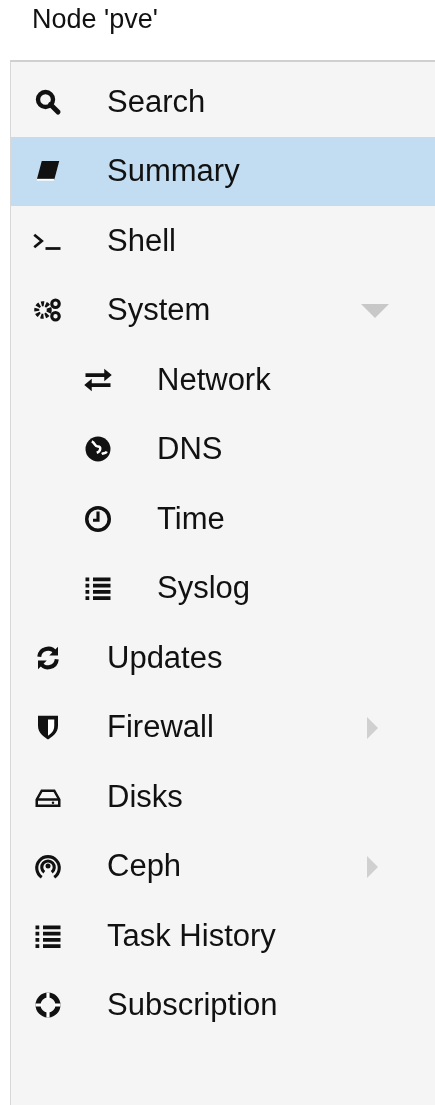 The height and width of the screenshot is (1105, 435). I want to click on nav-item: Updates, so click(223, 658).